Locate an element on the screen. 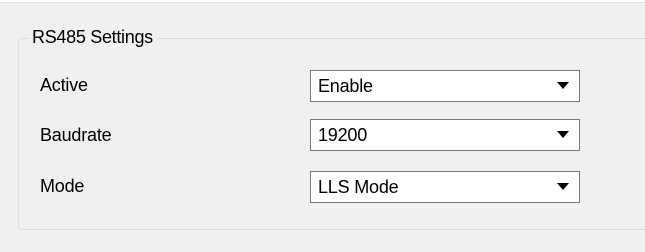 The width and height of the screenshot is (645, 252). active-label: Active is located at coordinates (64, 85).